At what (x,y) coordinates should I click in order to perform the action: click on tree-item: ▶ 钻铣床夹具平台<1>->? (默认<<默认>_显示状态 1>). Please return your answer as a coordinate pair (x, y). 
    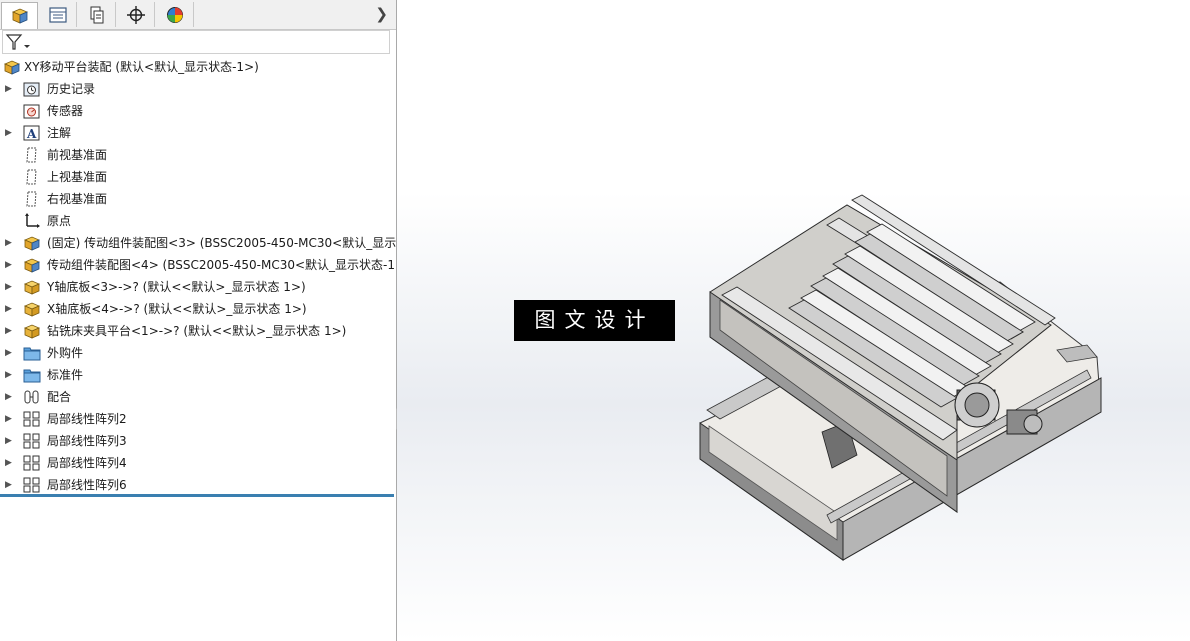
    Looking at the image, I should click on (198, 331).